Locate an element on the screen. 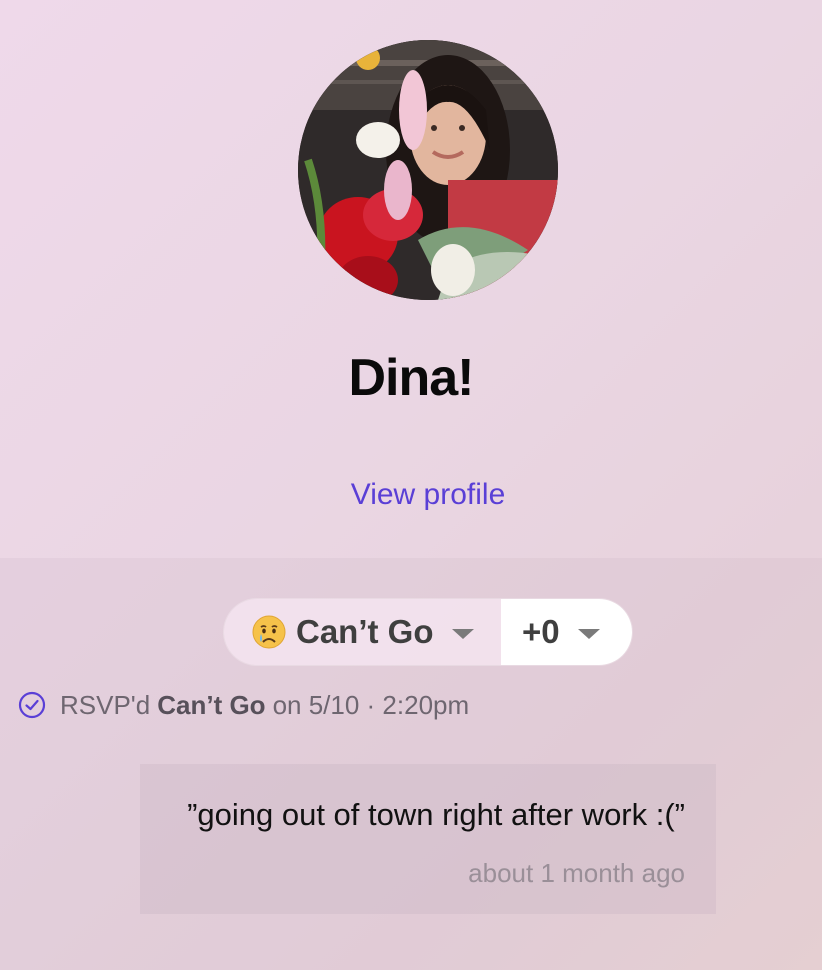  avatar is located at coordinates (428, 170).